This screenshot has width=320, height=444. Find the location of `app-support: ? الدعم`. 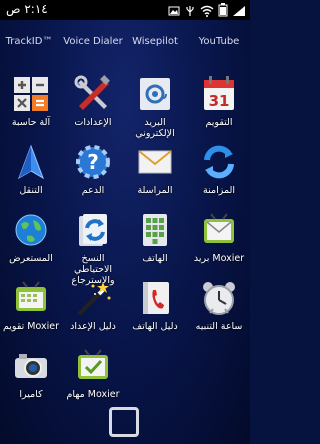

app-support: ? الدعم is located at coordinates (93, 169).